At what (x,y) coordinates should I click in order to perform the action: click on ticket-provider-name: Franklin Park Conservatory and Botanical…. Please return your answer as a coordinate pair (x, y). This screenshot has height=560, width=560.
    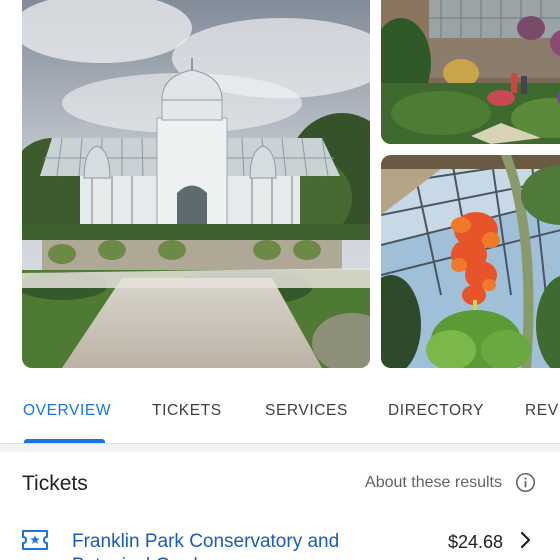
    Looking at the image, I should click on (222, 545).